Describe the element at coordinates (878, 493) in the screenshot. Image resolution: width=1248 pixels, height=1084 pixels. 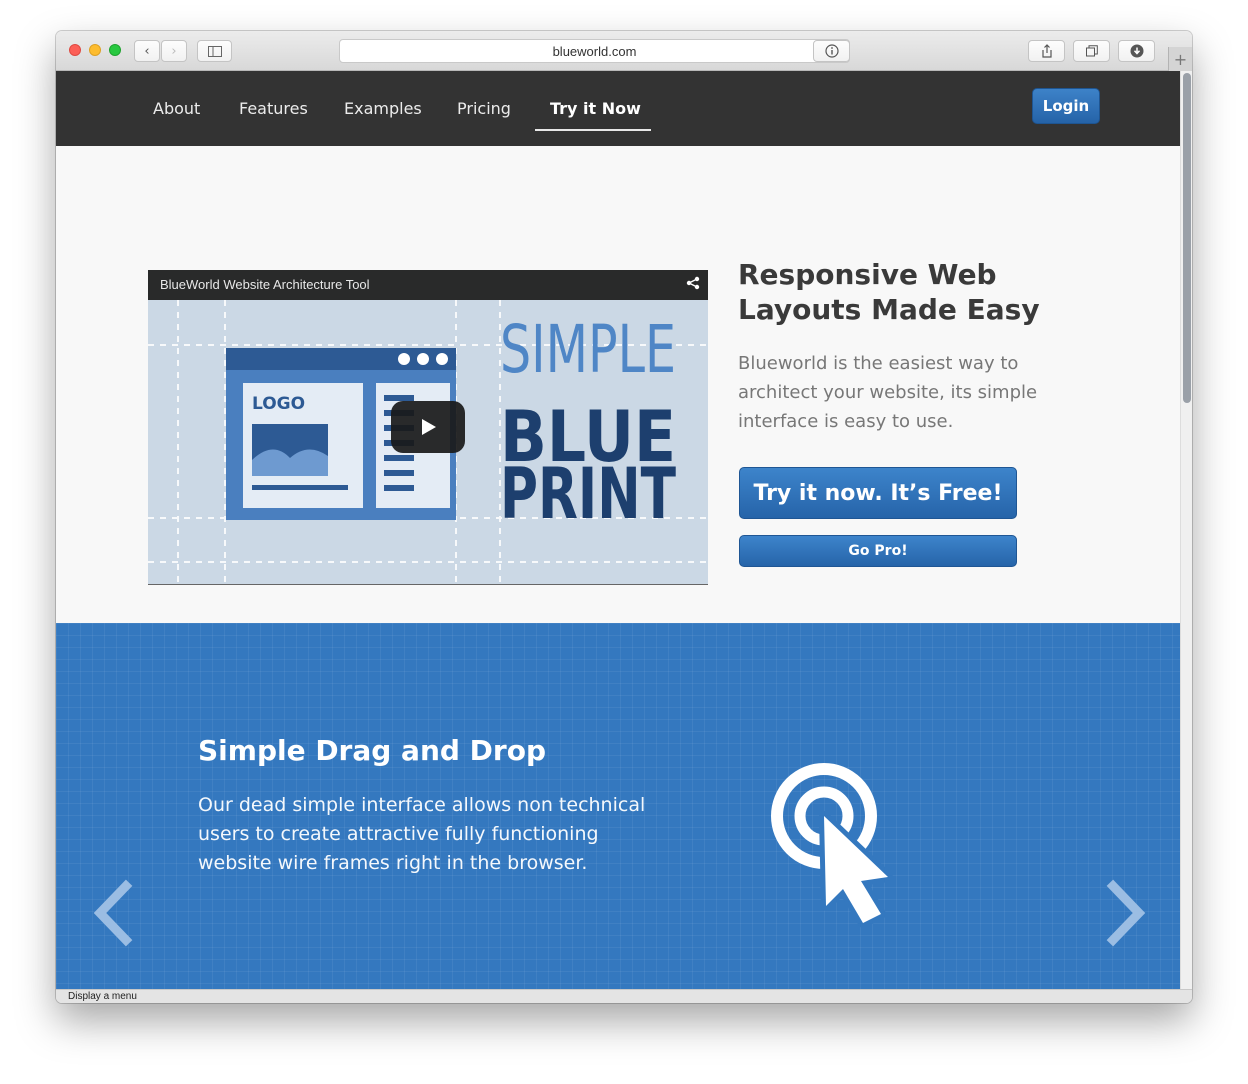
I see `try-free-button: Try it now. It’s Free!` at that location.